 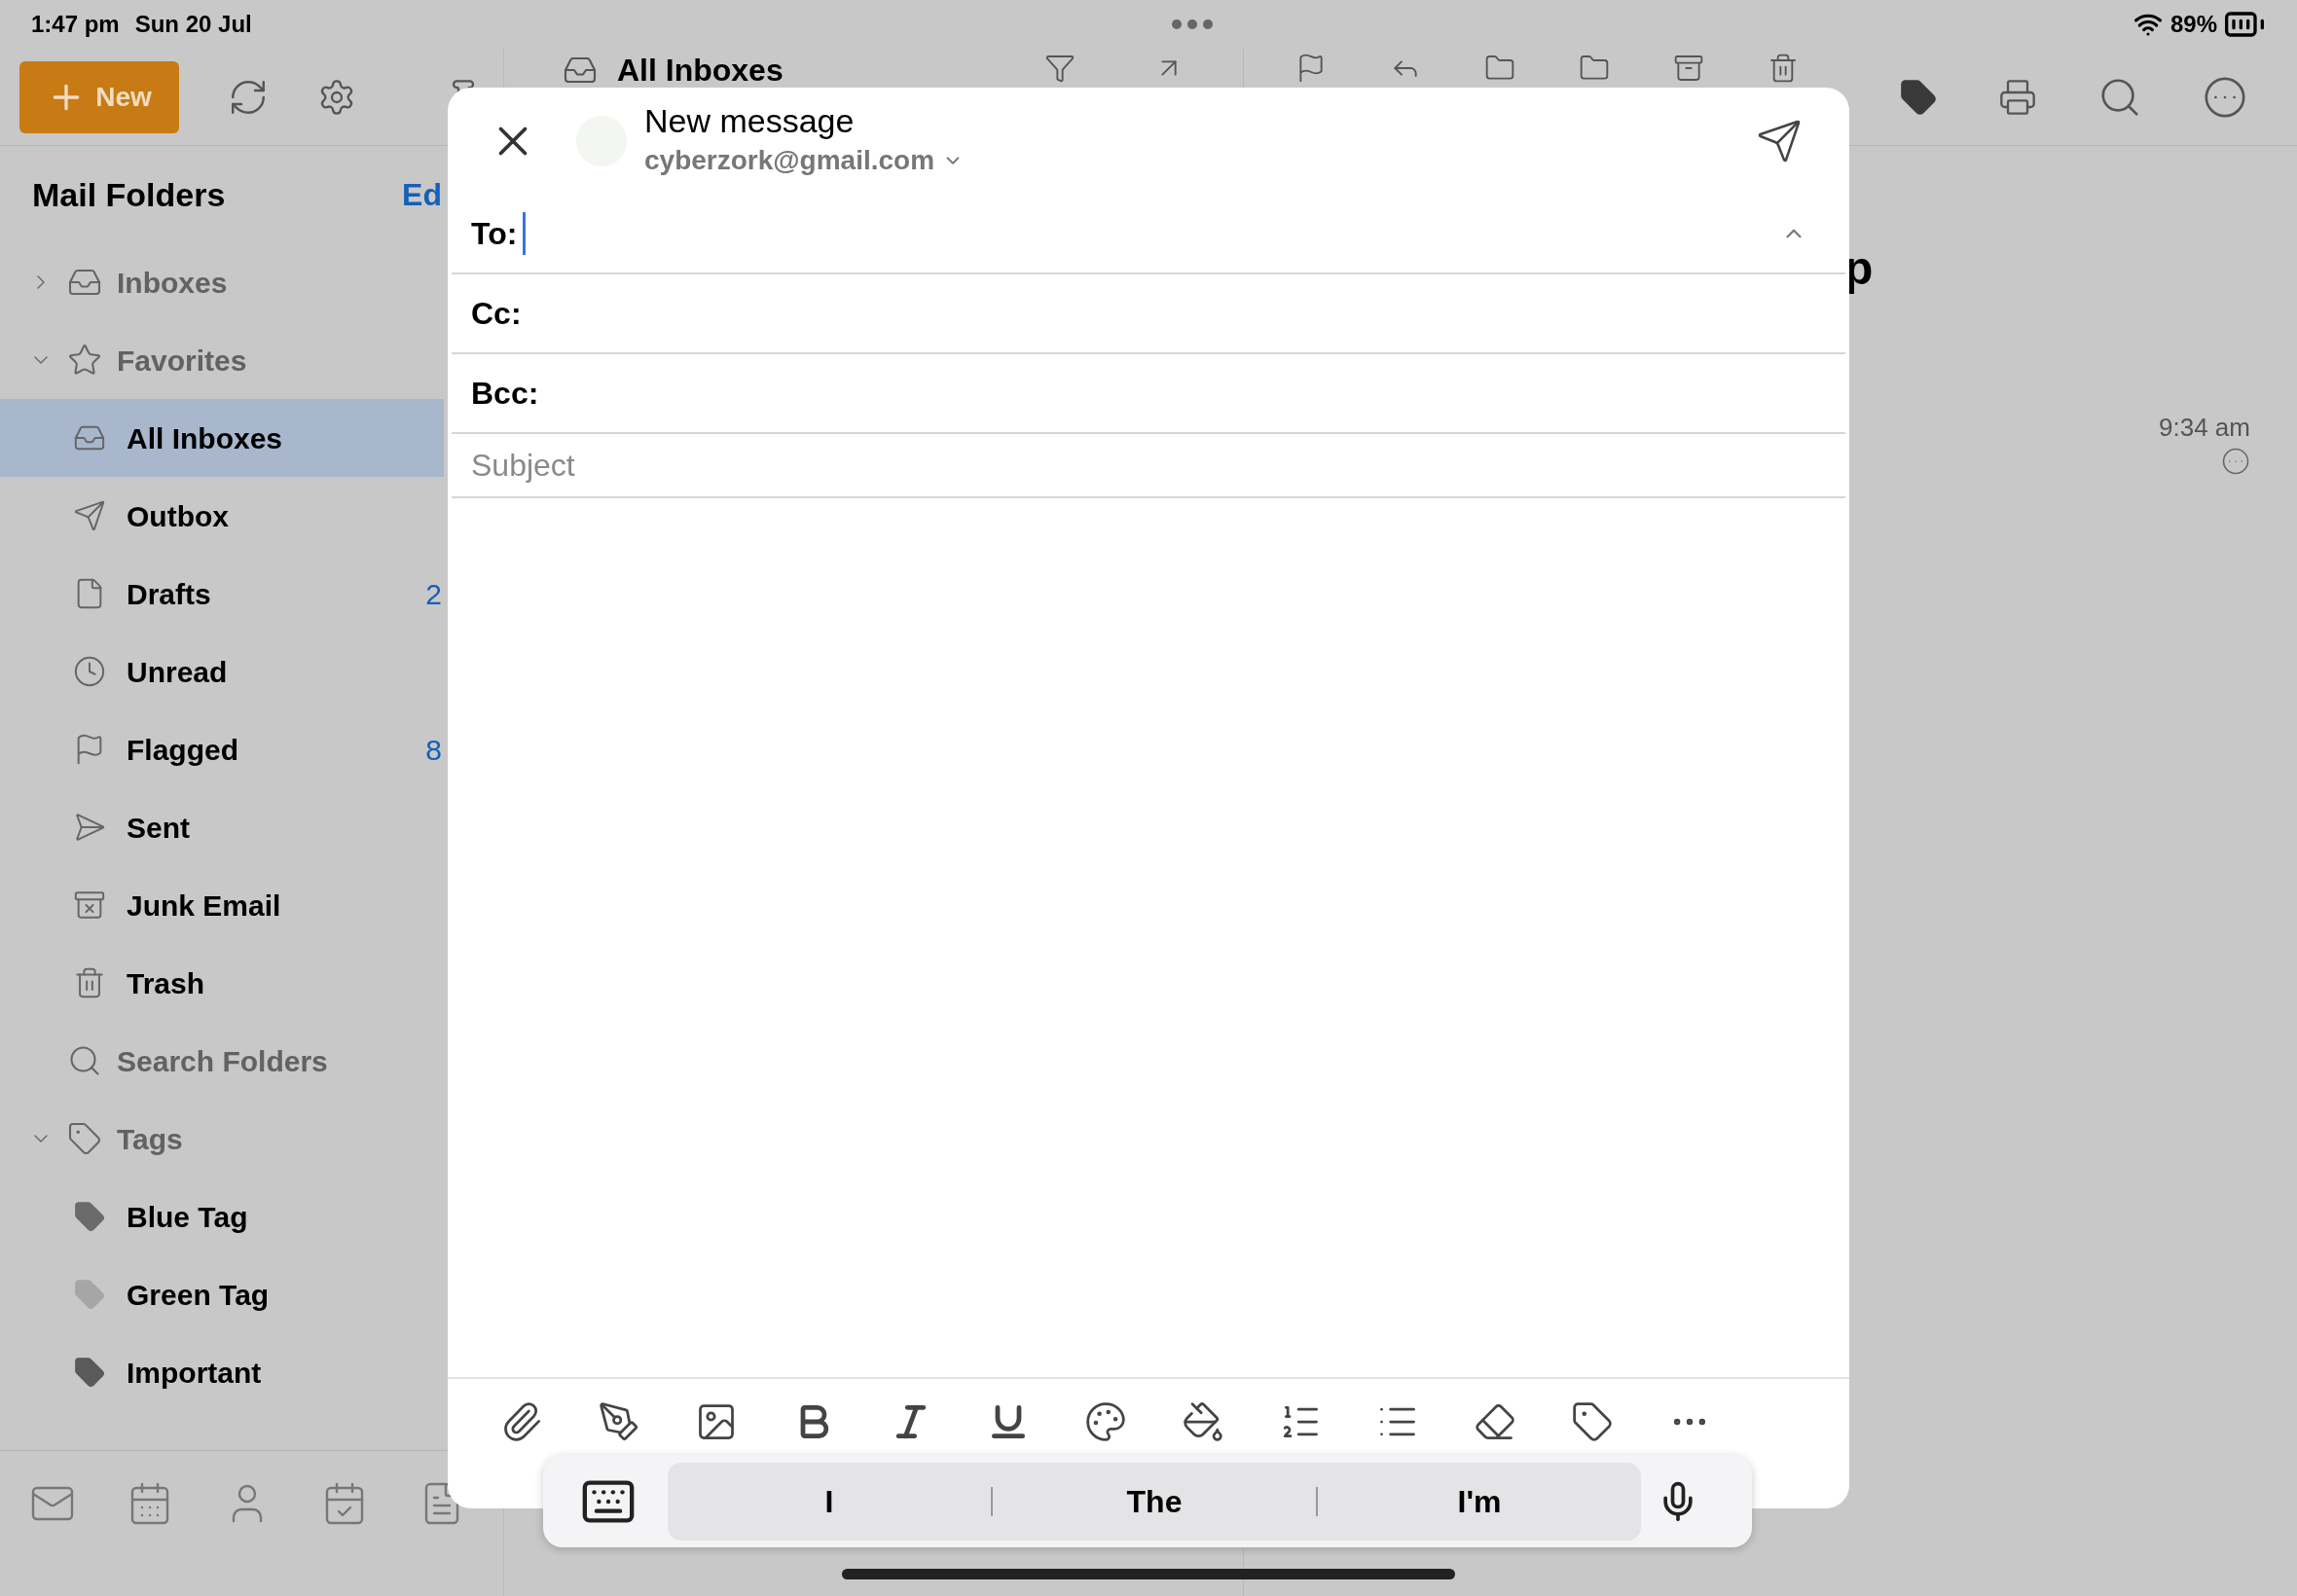 I want to click on clock-icon, so click(x=89, y=671).